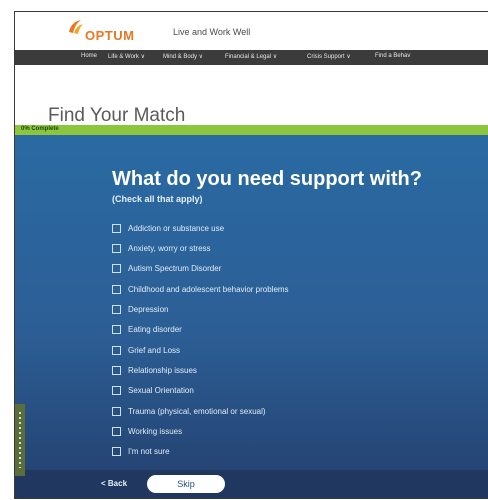 The image size is (488, 500). What do you see at coordinates (126, 56) in the screenshot?
I see `nav-item-life-work: Life & Work ∨` at bounding box center [126, 56].